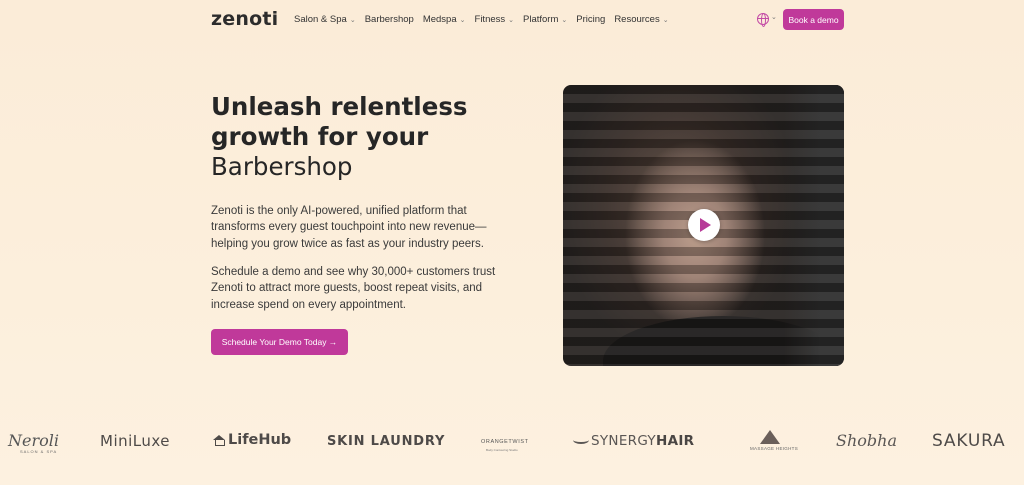 This screenshot has width=1024, height=485. I want to click on menu-label: Salon & Spa, so click(320, 19).